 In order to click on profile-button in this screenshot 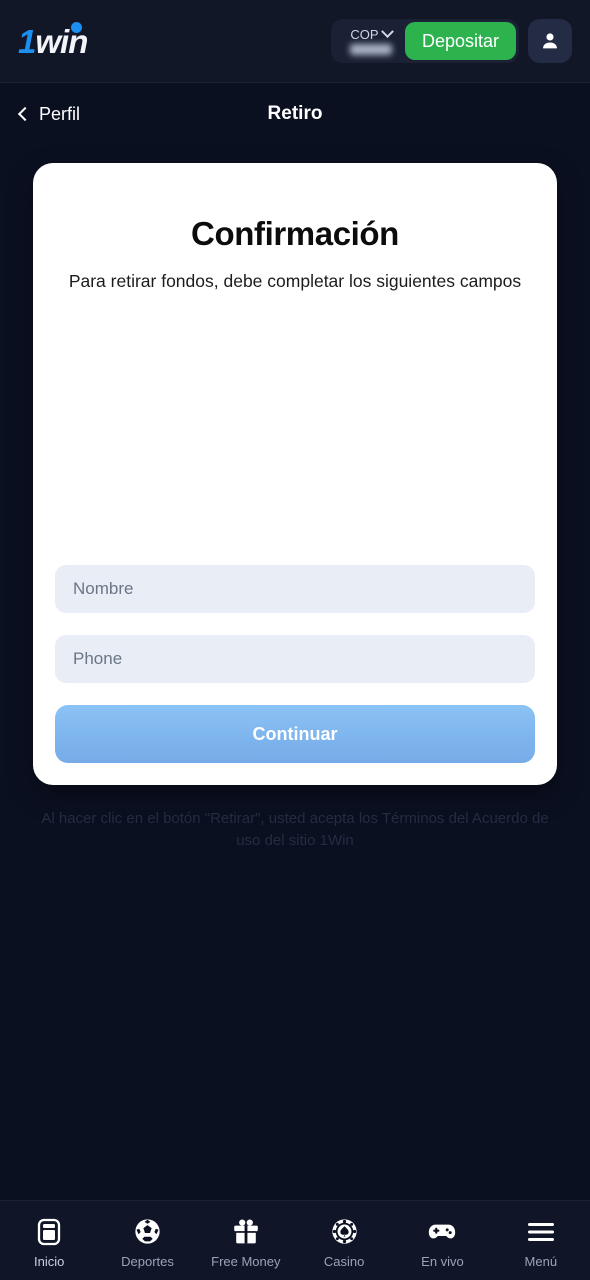, I will do `click(550, 41)`.